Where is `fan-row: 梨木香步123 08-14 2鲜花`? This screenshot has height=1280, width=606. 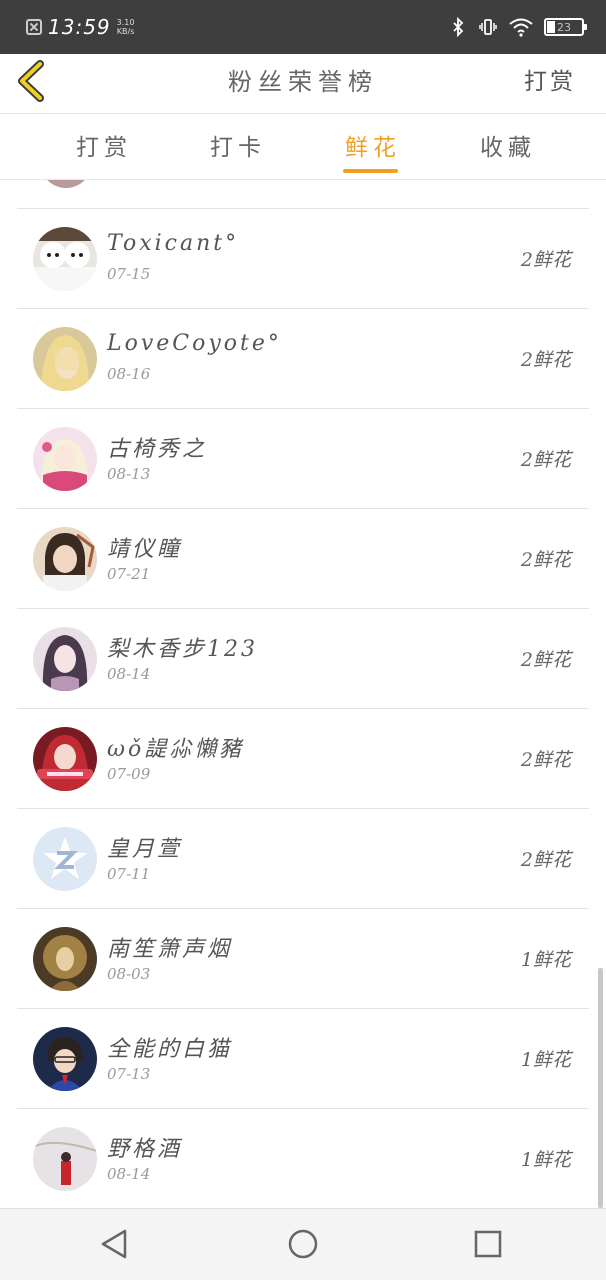
fan-row: 梨木香步123 08-14 2鲜花 is located at coordinates (303, 658).